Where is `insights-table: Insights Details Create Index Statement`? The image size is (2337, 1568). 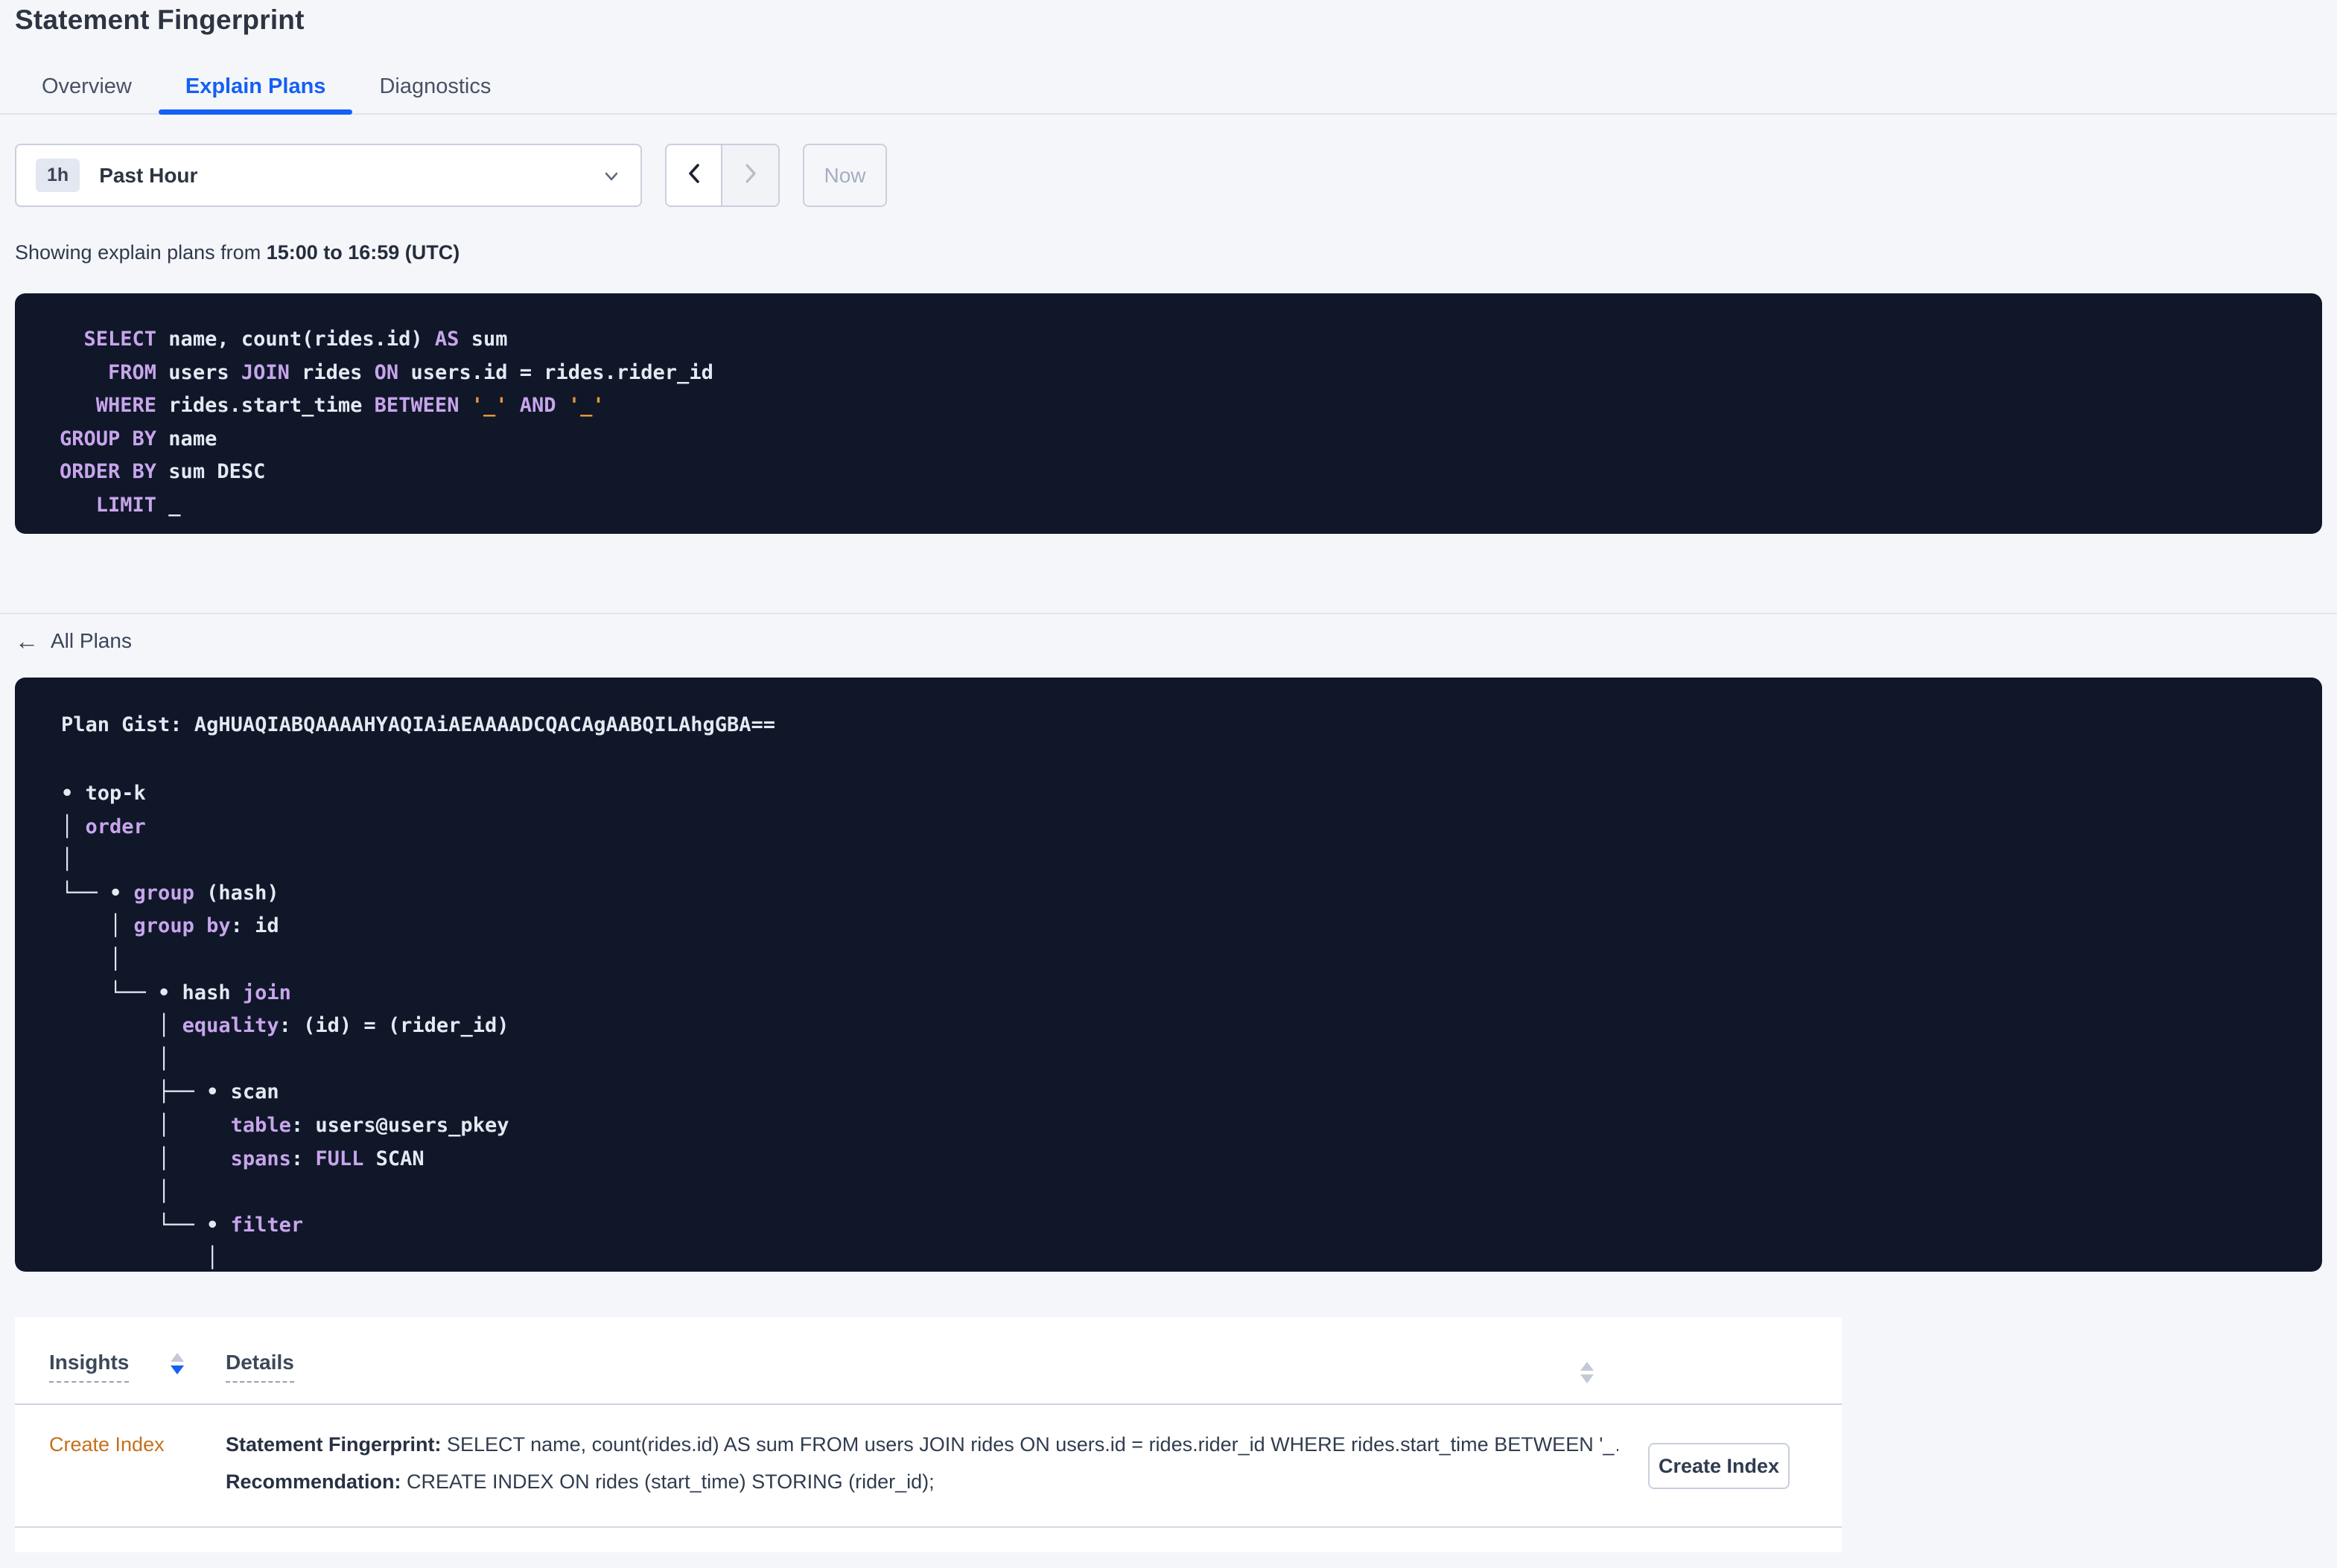 insights-table: Insights Details Create Index Statement is located at coordinates (929, 1434).